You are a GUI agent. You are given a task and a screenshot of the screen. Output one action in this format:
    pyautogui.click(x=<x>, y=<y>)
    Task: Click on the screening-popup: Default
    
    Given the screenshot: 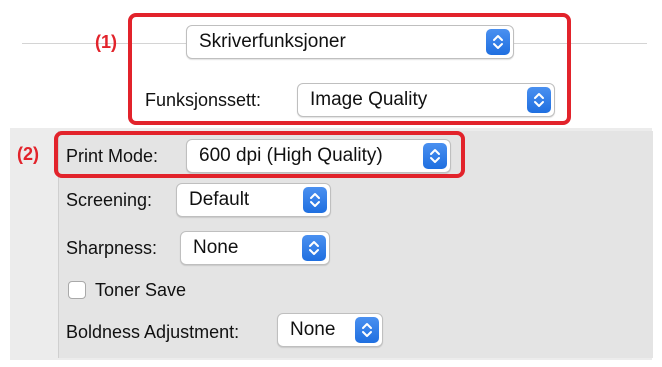 What is the action you would take?
    pyautogui.click(x=253, y=200)
    